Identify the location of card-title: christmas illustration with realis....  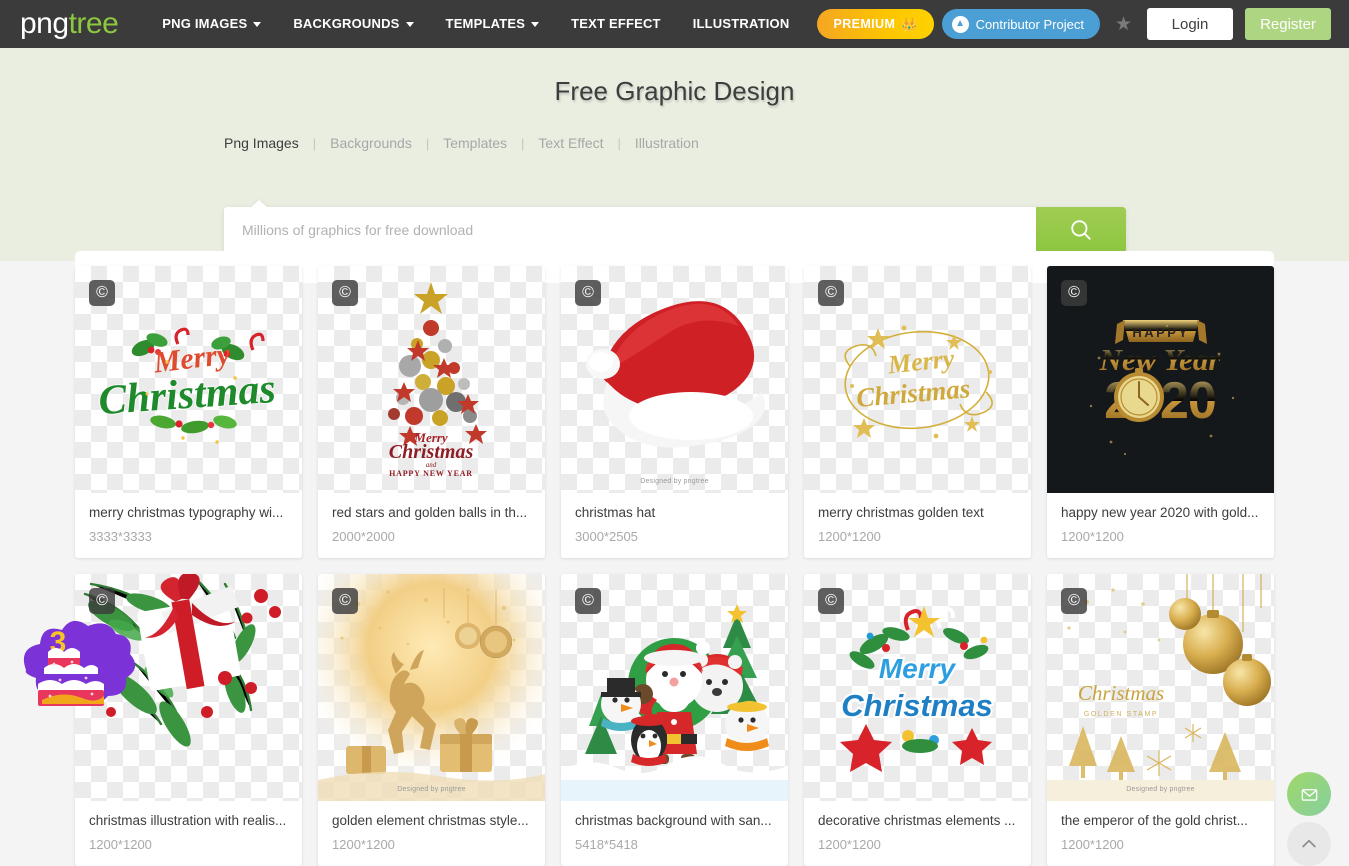
(188, 820).